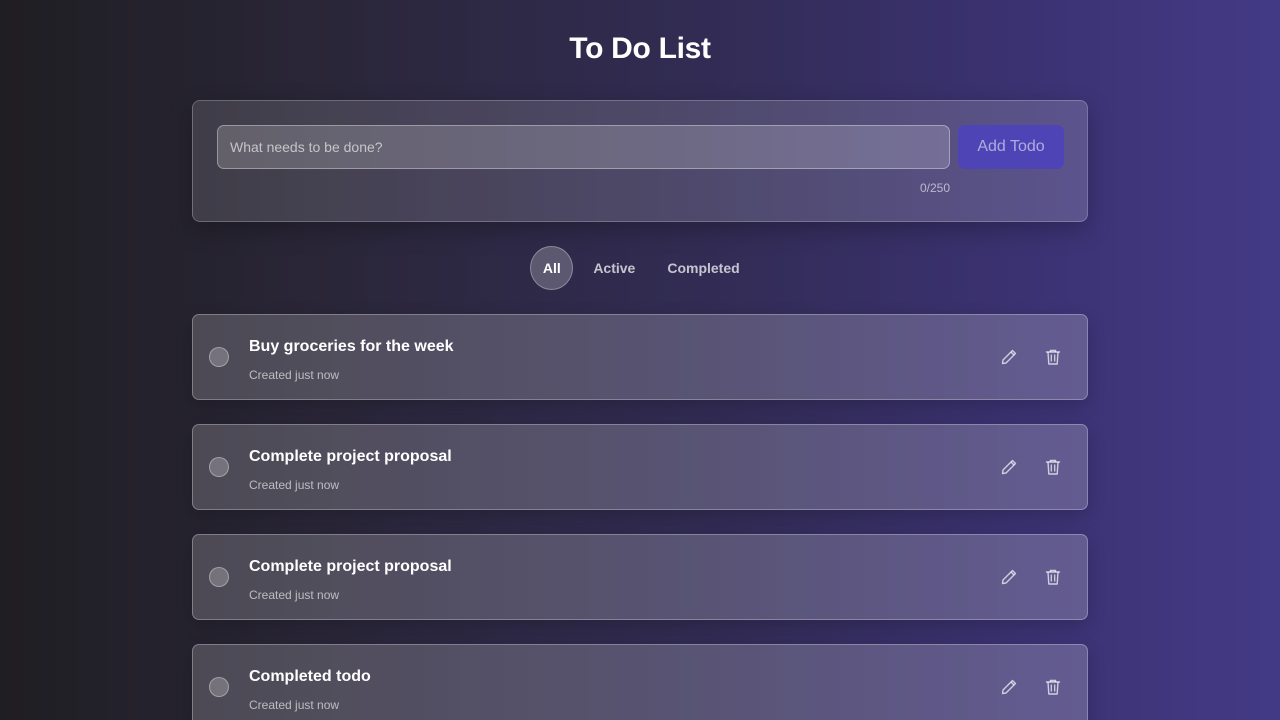 This screenshot has height=720, width=1280. I want to click on filter-active: Active, so click(614, 268).